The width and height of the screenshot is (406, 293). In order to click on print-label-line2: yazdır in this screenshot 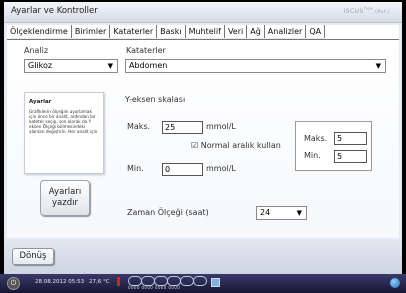, I will do `click(65, 203)`.